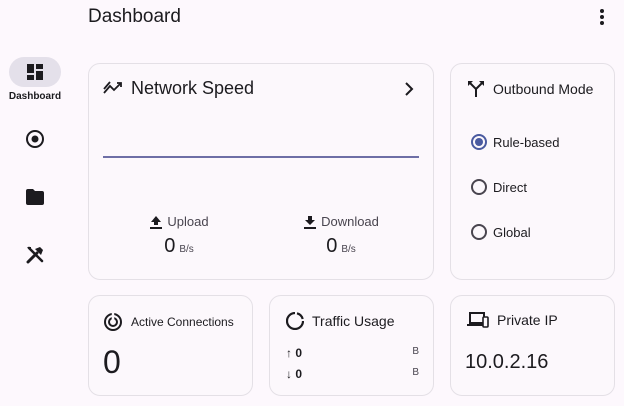 The width and height of the screenshot is (624, 406). Describe the element at coordinates (476, 89) in the screenshot. I see `call-split-icon` at that location.